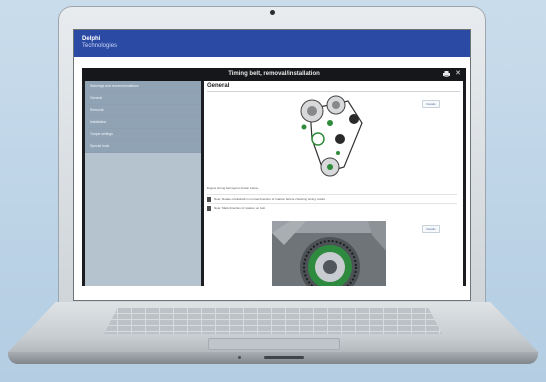 The width and height of the screenshot is (546, 382). I want to click on sidebar-item-torque: Torque settings, so click(143, 135).